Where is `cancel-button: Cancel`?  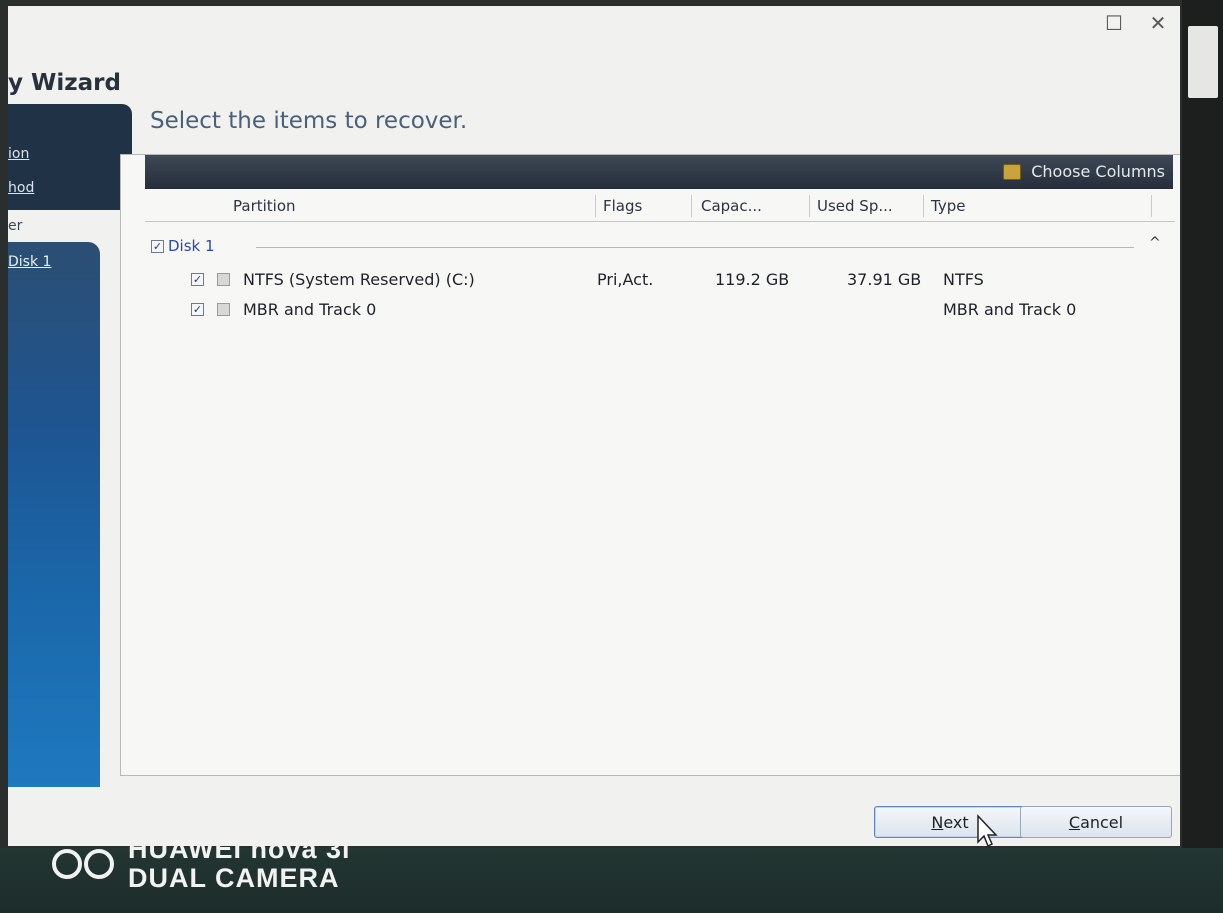
cancel-button: Cancel is located at coordinates (1096, 822).